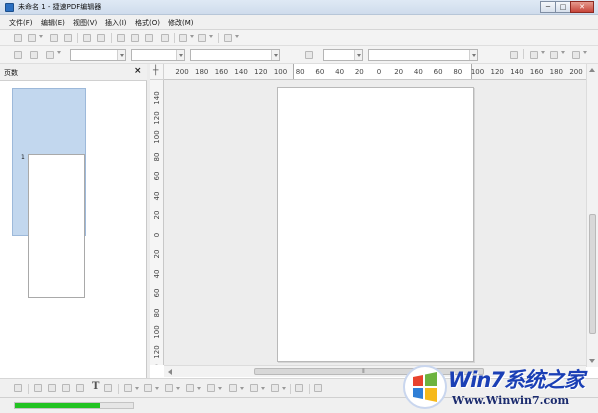 This screenshot has height=413, width=598. I want to click on paste-icon, so click(149, 38).